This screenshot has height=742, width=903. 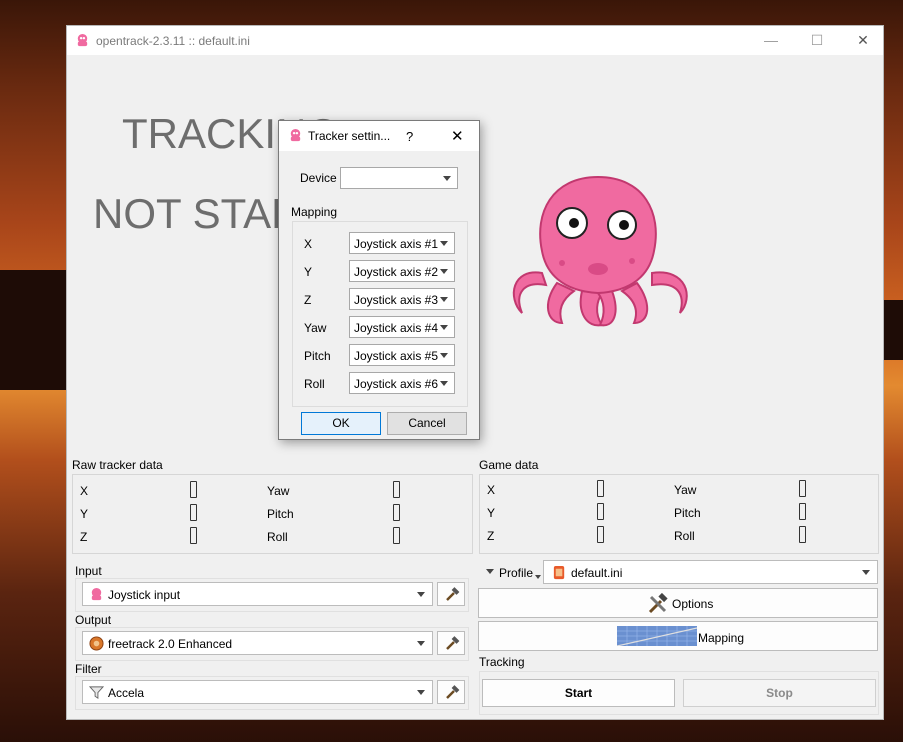 What do you see at coordinates (600, 511) in the screenshot?
I see `game-y-value` at bounding box center [600, 511].